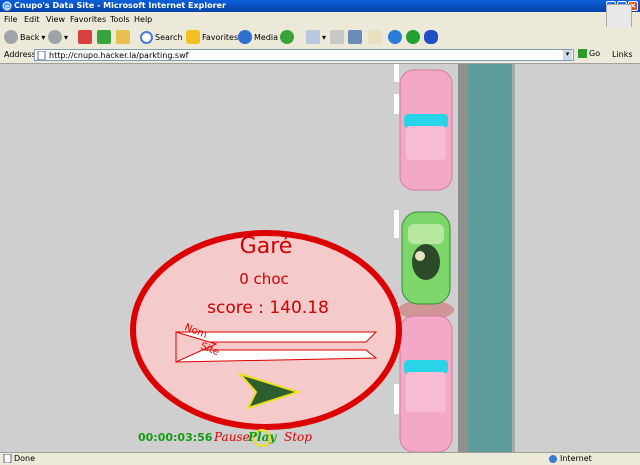 This screenshot has width=640, height=465. What do you see at coordinates (622, 54) in the screenshot?
I see `links-button: Links` at bounding box center [622, 54].